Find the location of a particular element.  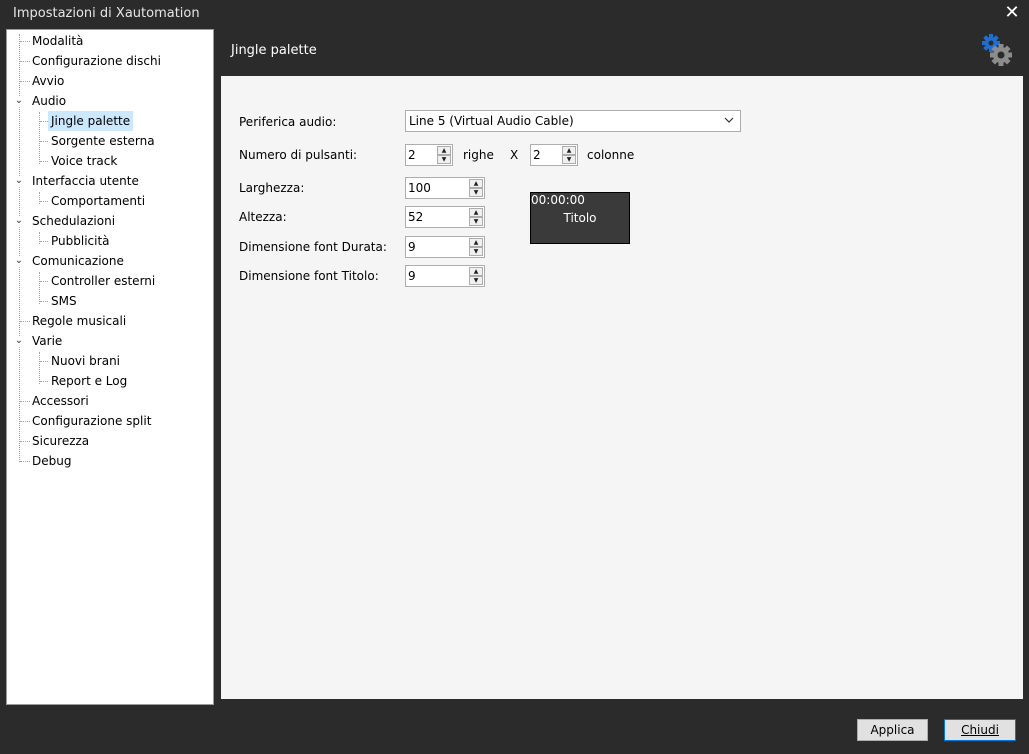

tree-item-configurazione-split: Configurazione split is located at coordinates (91, 421).